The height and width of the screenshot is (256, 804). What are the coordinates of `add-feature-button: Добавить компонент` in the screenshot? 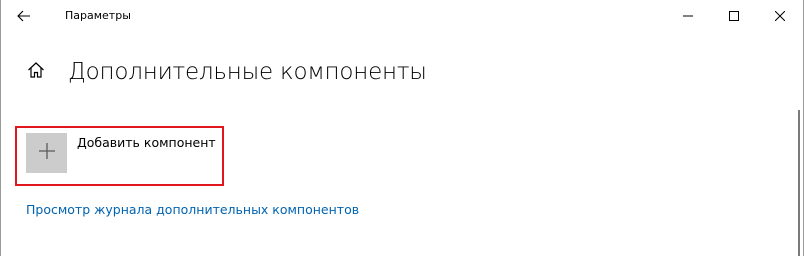 It's located at (121, 153).